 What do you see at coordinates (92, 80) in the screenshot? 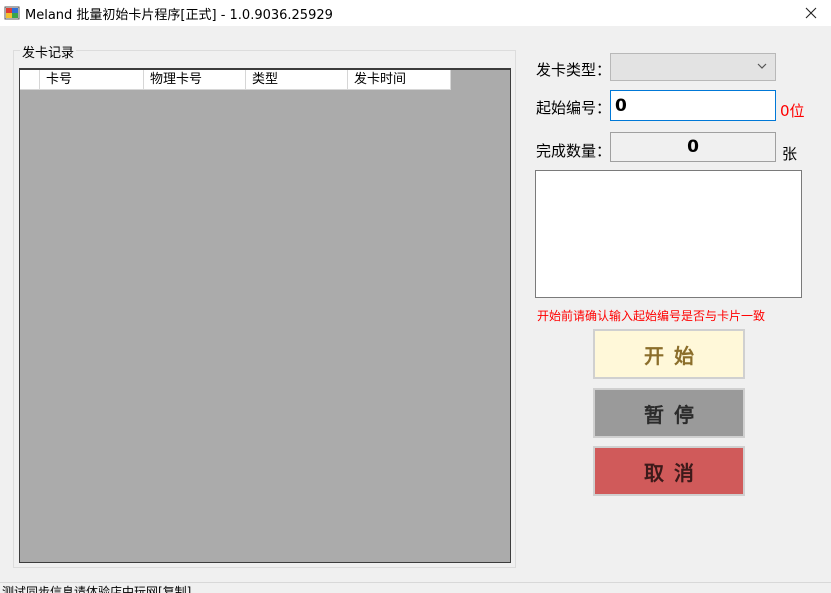
I see `column-header-card-no: 卡号` at bounding box center [92, 80].